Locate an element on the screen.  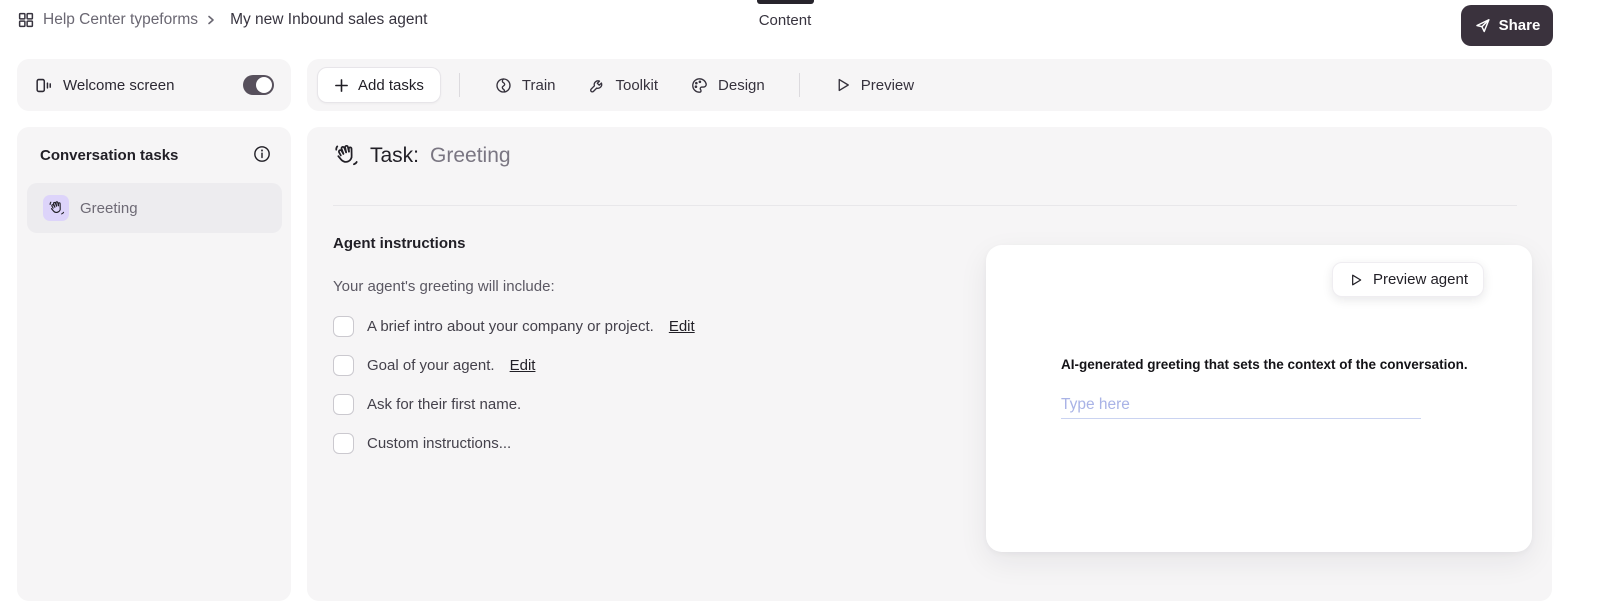
toolkit-label: Toolkit is located at coordinates (637, 85).